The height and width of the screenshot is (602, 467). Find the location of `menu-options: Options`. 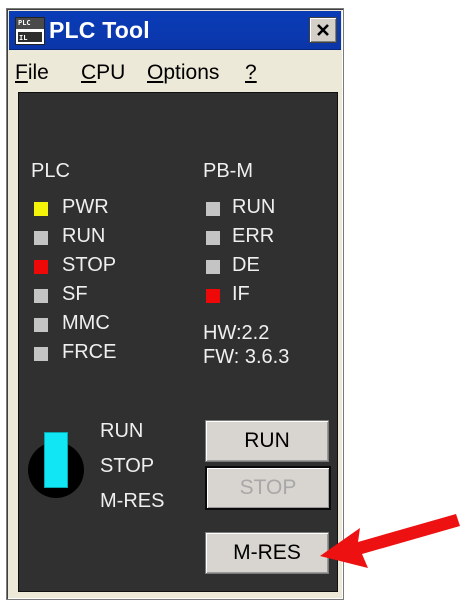

menu-options: Options is located at coordinates (183, 73).